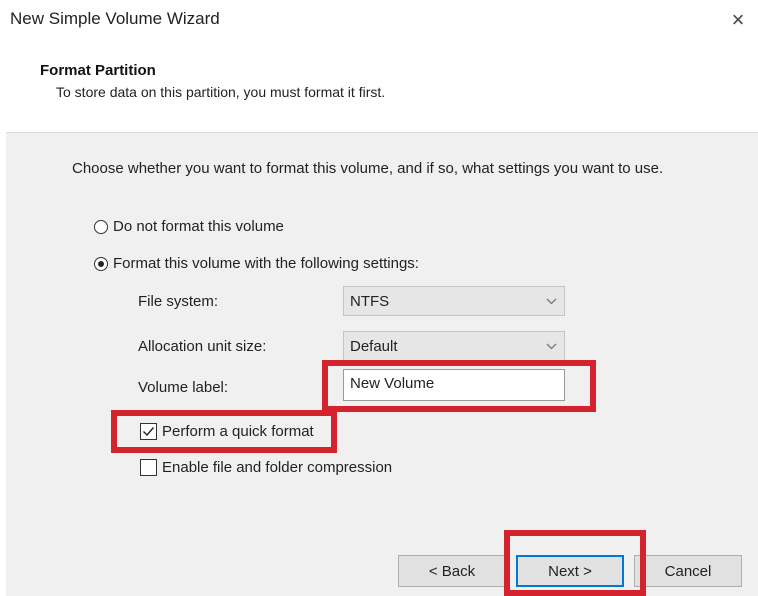  I want to click on radio-do-not-format: Do not format this volume, so click(189, 226).